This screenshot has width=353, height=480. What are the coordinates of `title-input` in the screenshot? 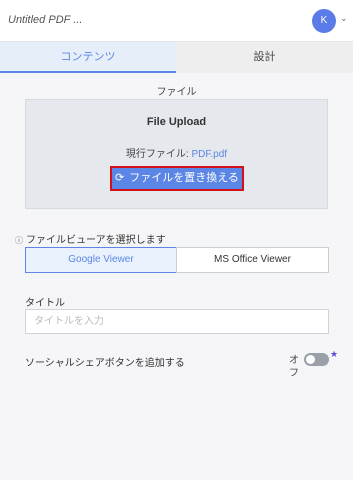 It's located at (177, 321).